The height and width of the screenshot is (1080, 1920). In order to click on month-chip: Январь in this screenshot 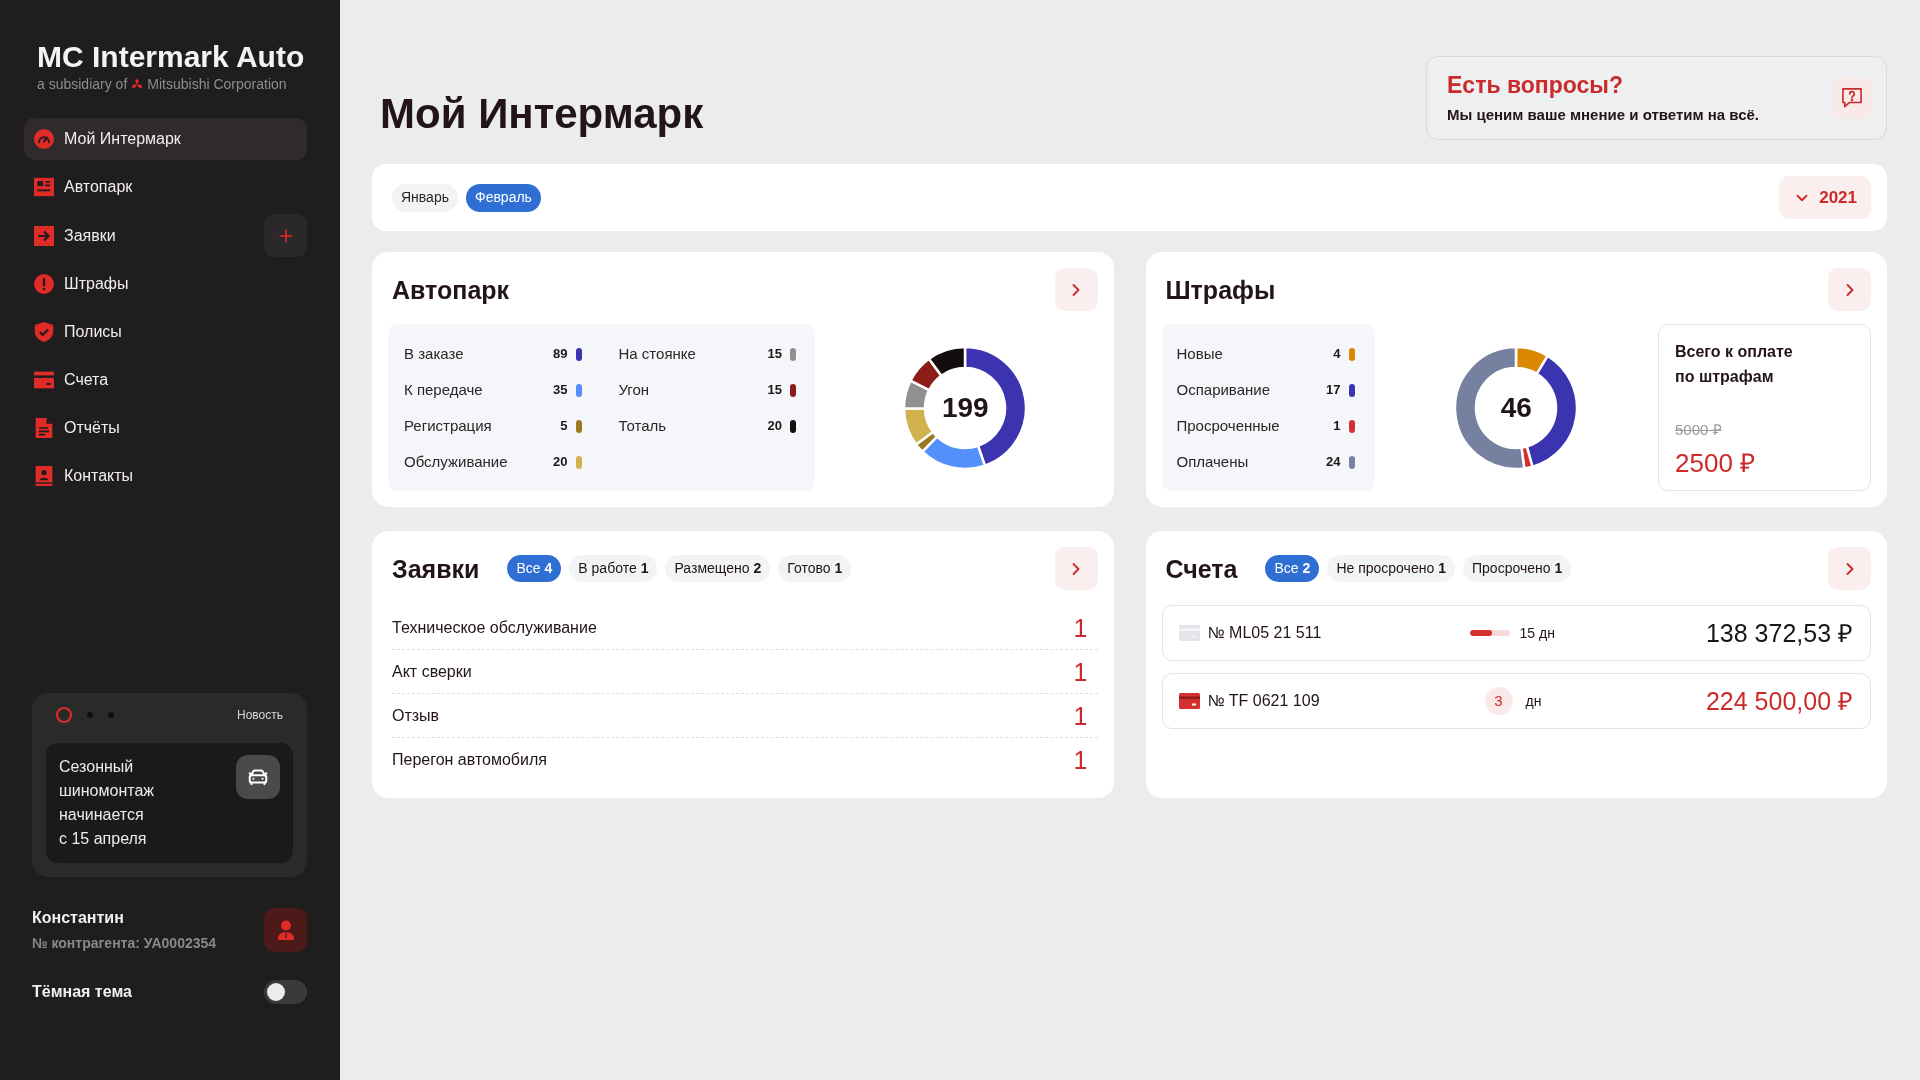, I will do `click(425, 197)`.